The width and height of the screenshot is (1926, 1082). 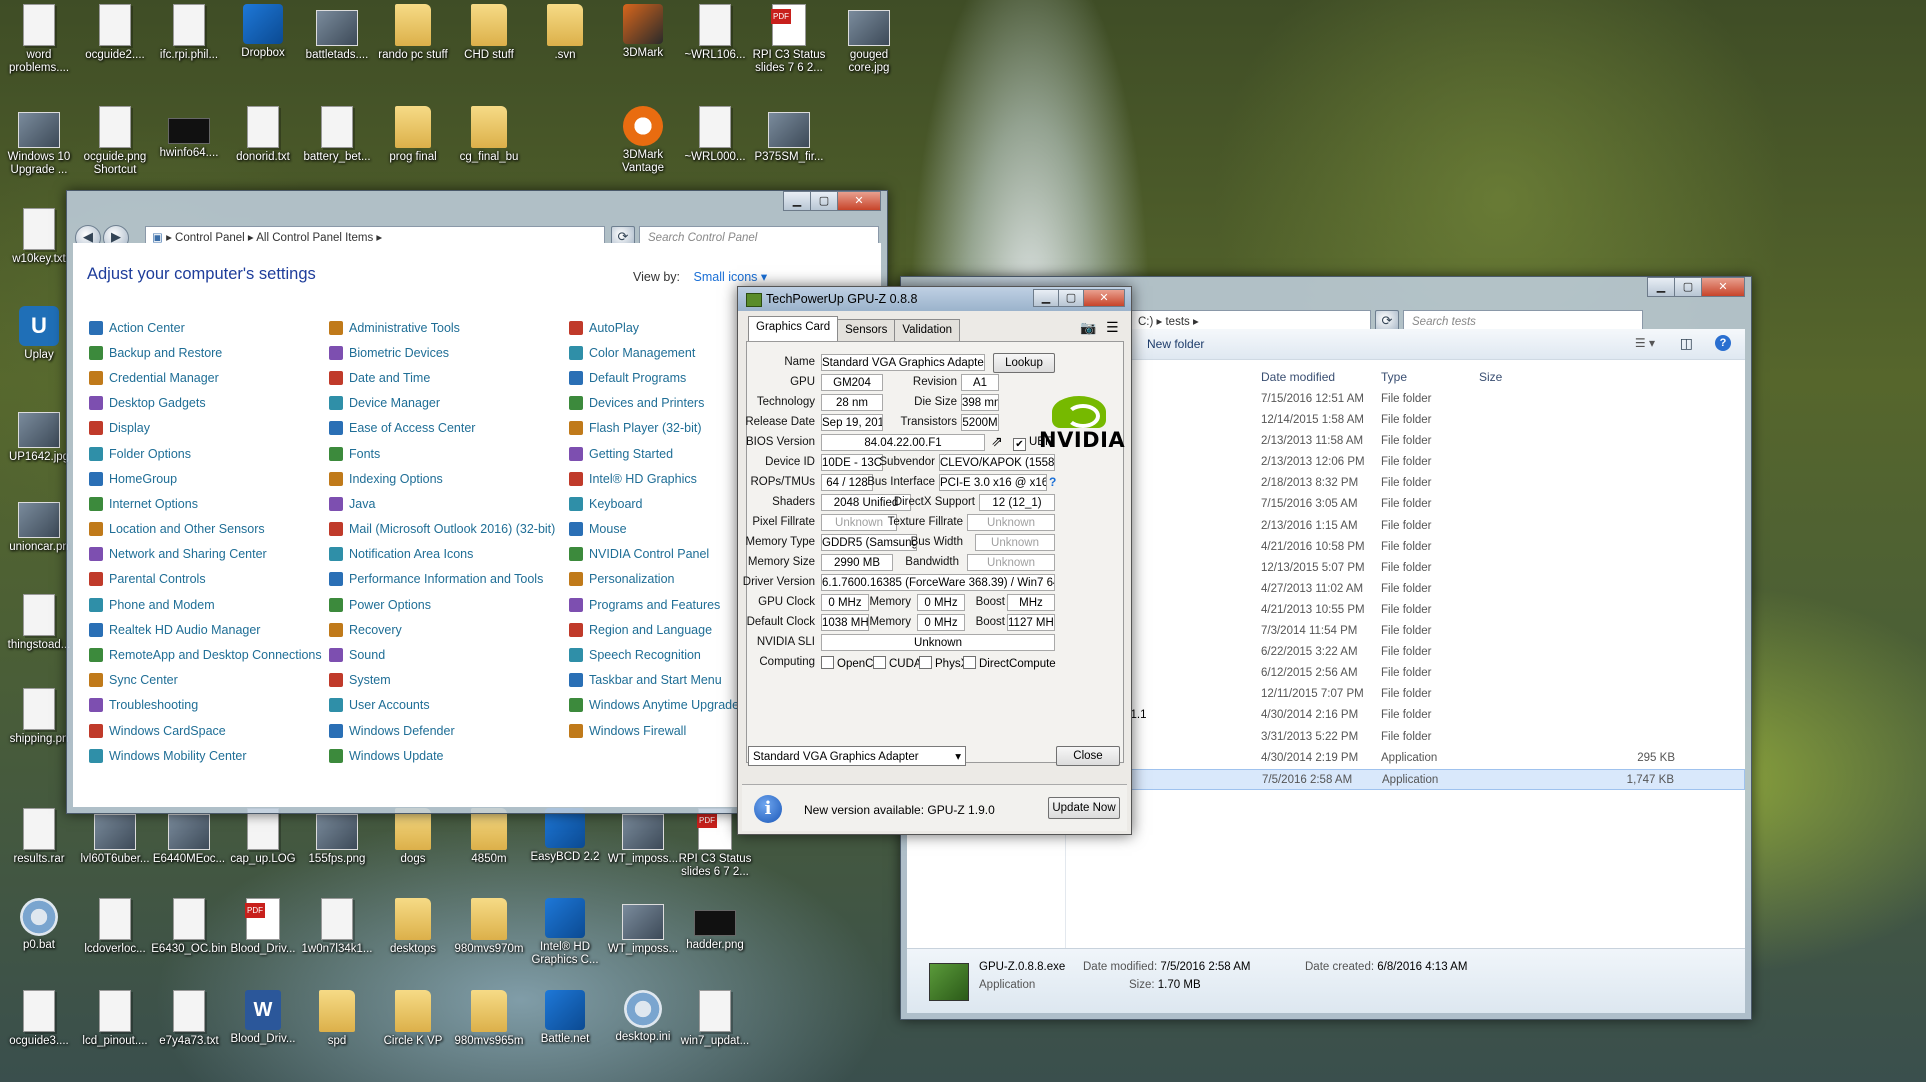 I want to click on cp-item-troubleshooting: Troubleshooting, so click(x=205, y=705).